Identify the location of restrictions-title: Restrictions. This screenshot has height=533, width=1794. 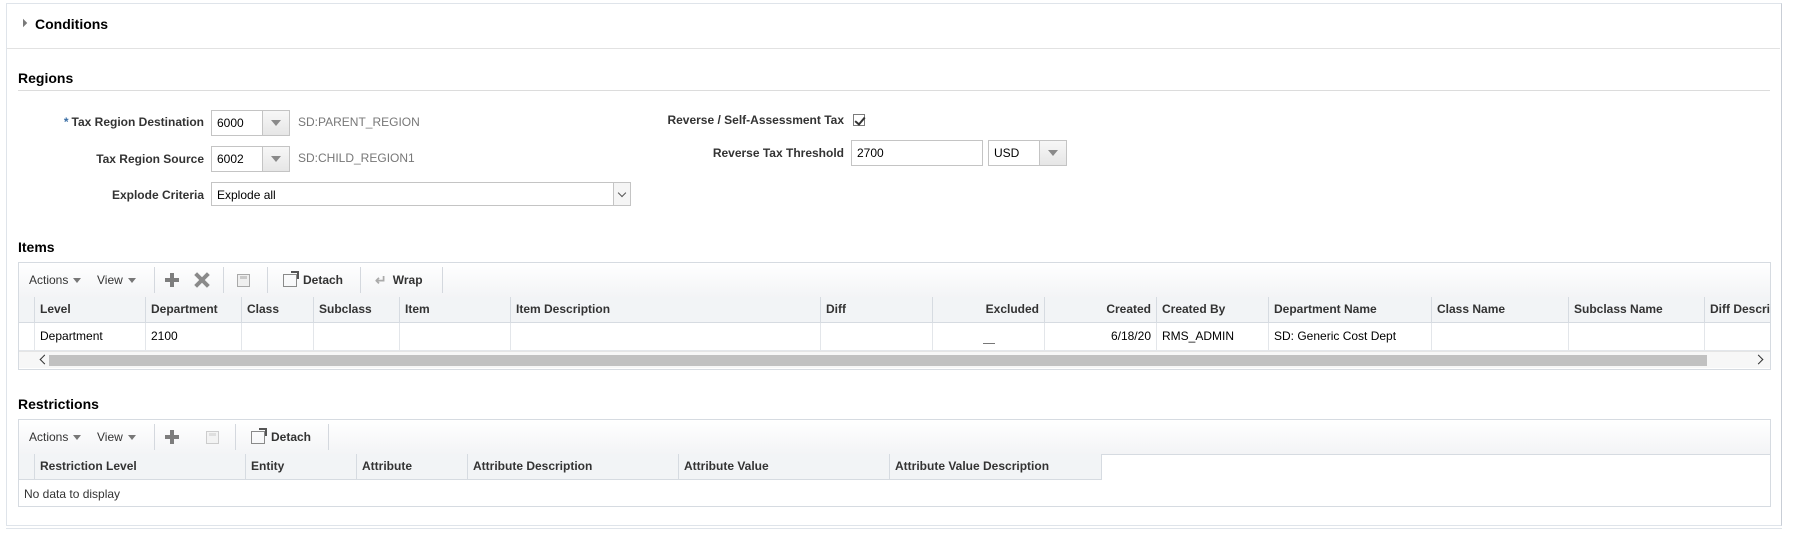
(58, 404).